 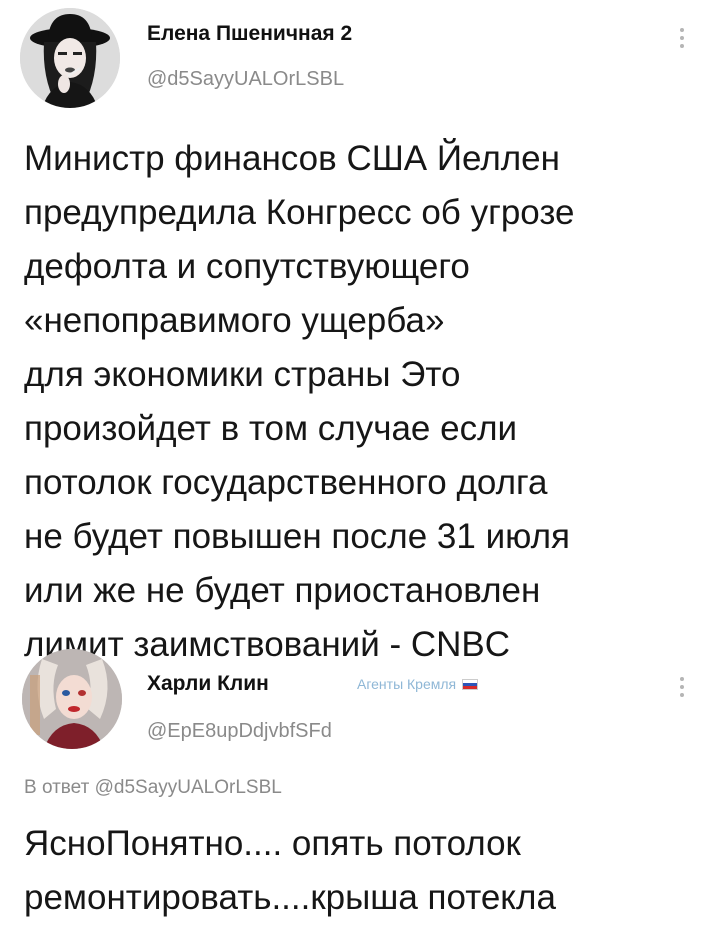 I want to click on reply-context: В ответ @d5SayyUALOrLSBL, so click(x=153, y=788).